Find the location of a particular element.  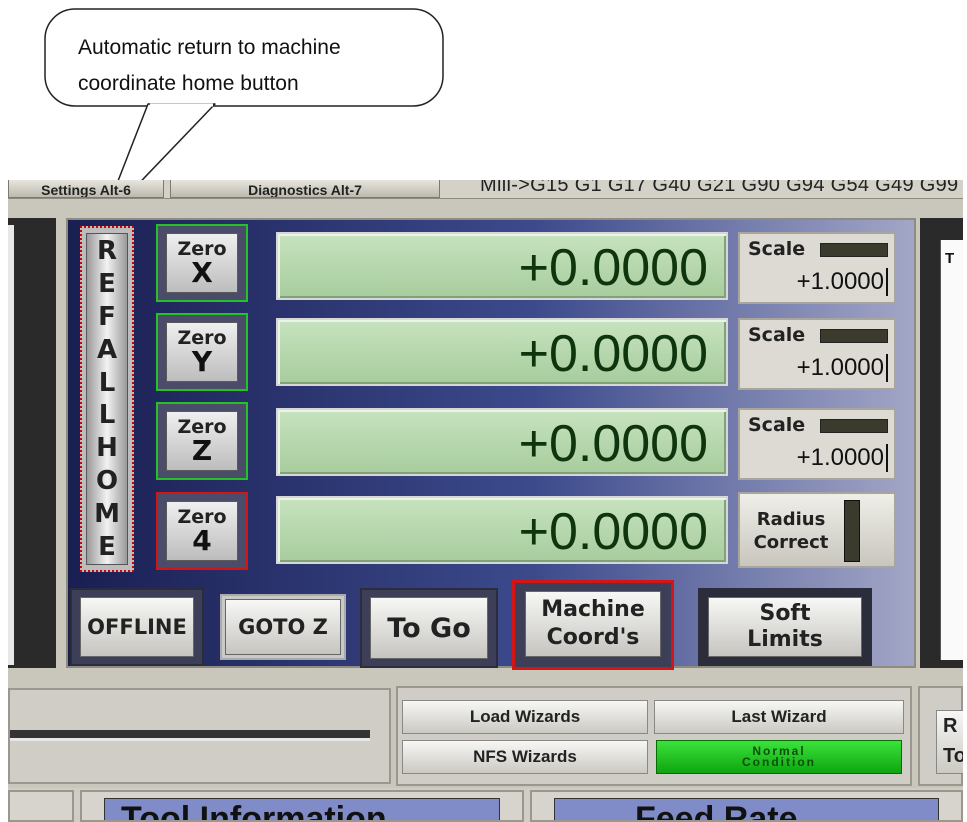

ref-letter: A is located at coordinates (107, 349).